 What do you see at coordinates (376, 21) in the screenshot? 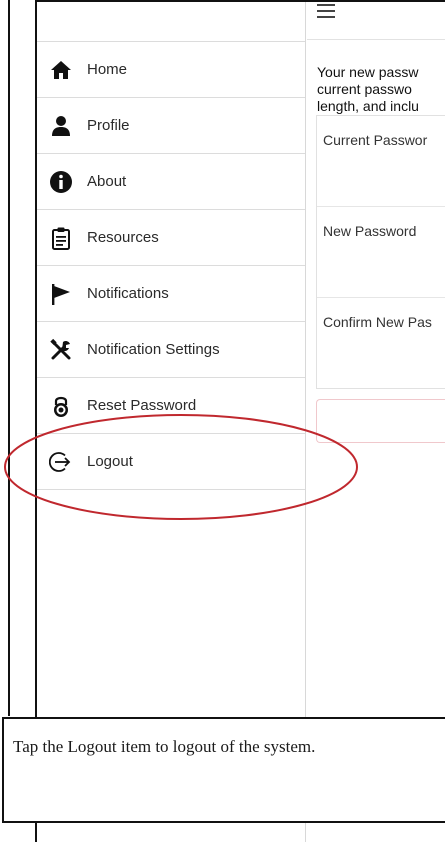
I see `top-bar` at bounding box center [376, 21].